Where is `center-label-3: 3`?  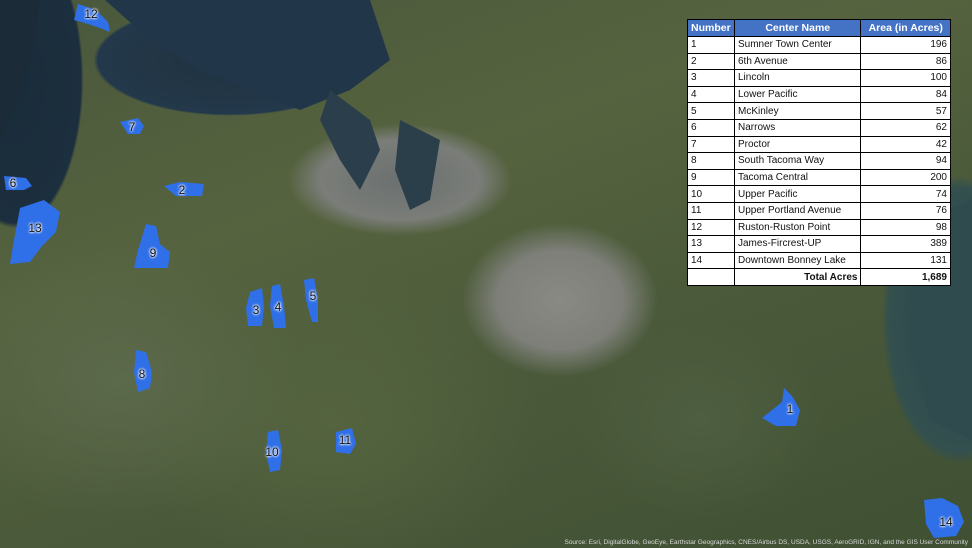
center-label-3: 3 is located at coordinates (256, 310).